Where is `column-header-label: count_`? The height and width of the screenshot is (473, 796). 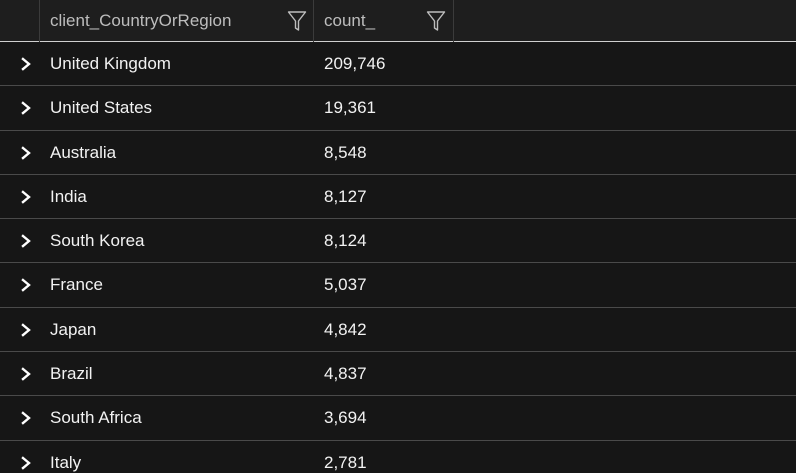 column-header-label: count_ is located at coordinates (350, 20).